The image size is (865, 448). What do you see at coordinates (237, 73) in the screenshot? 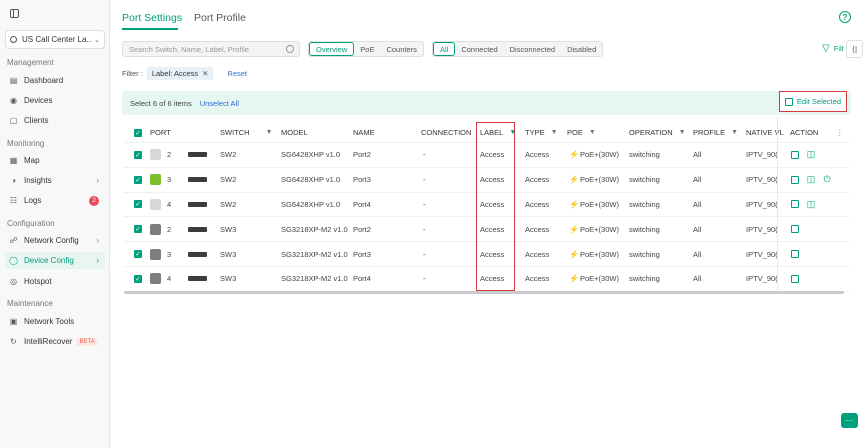
I see `reset-filters-link: Reset` at bounding box center [237, 73].